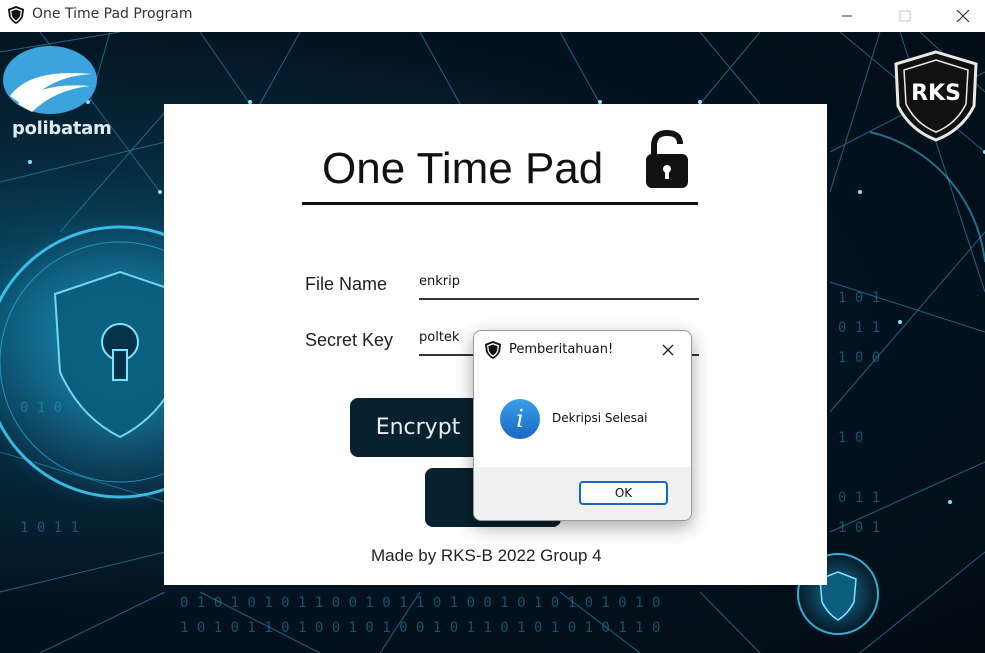 Image resolution: width=985 pixels, height=653 pixels. I want to click on info-icon: i, so click(520, 419).